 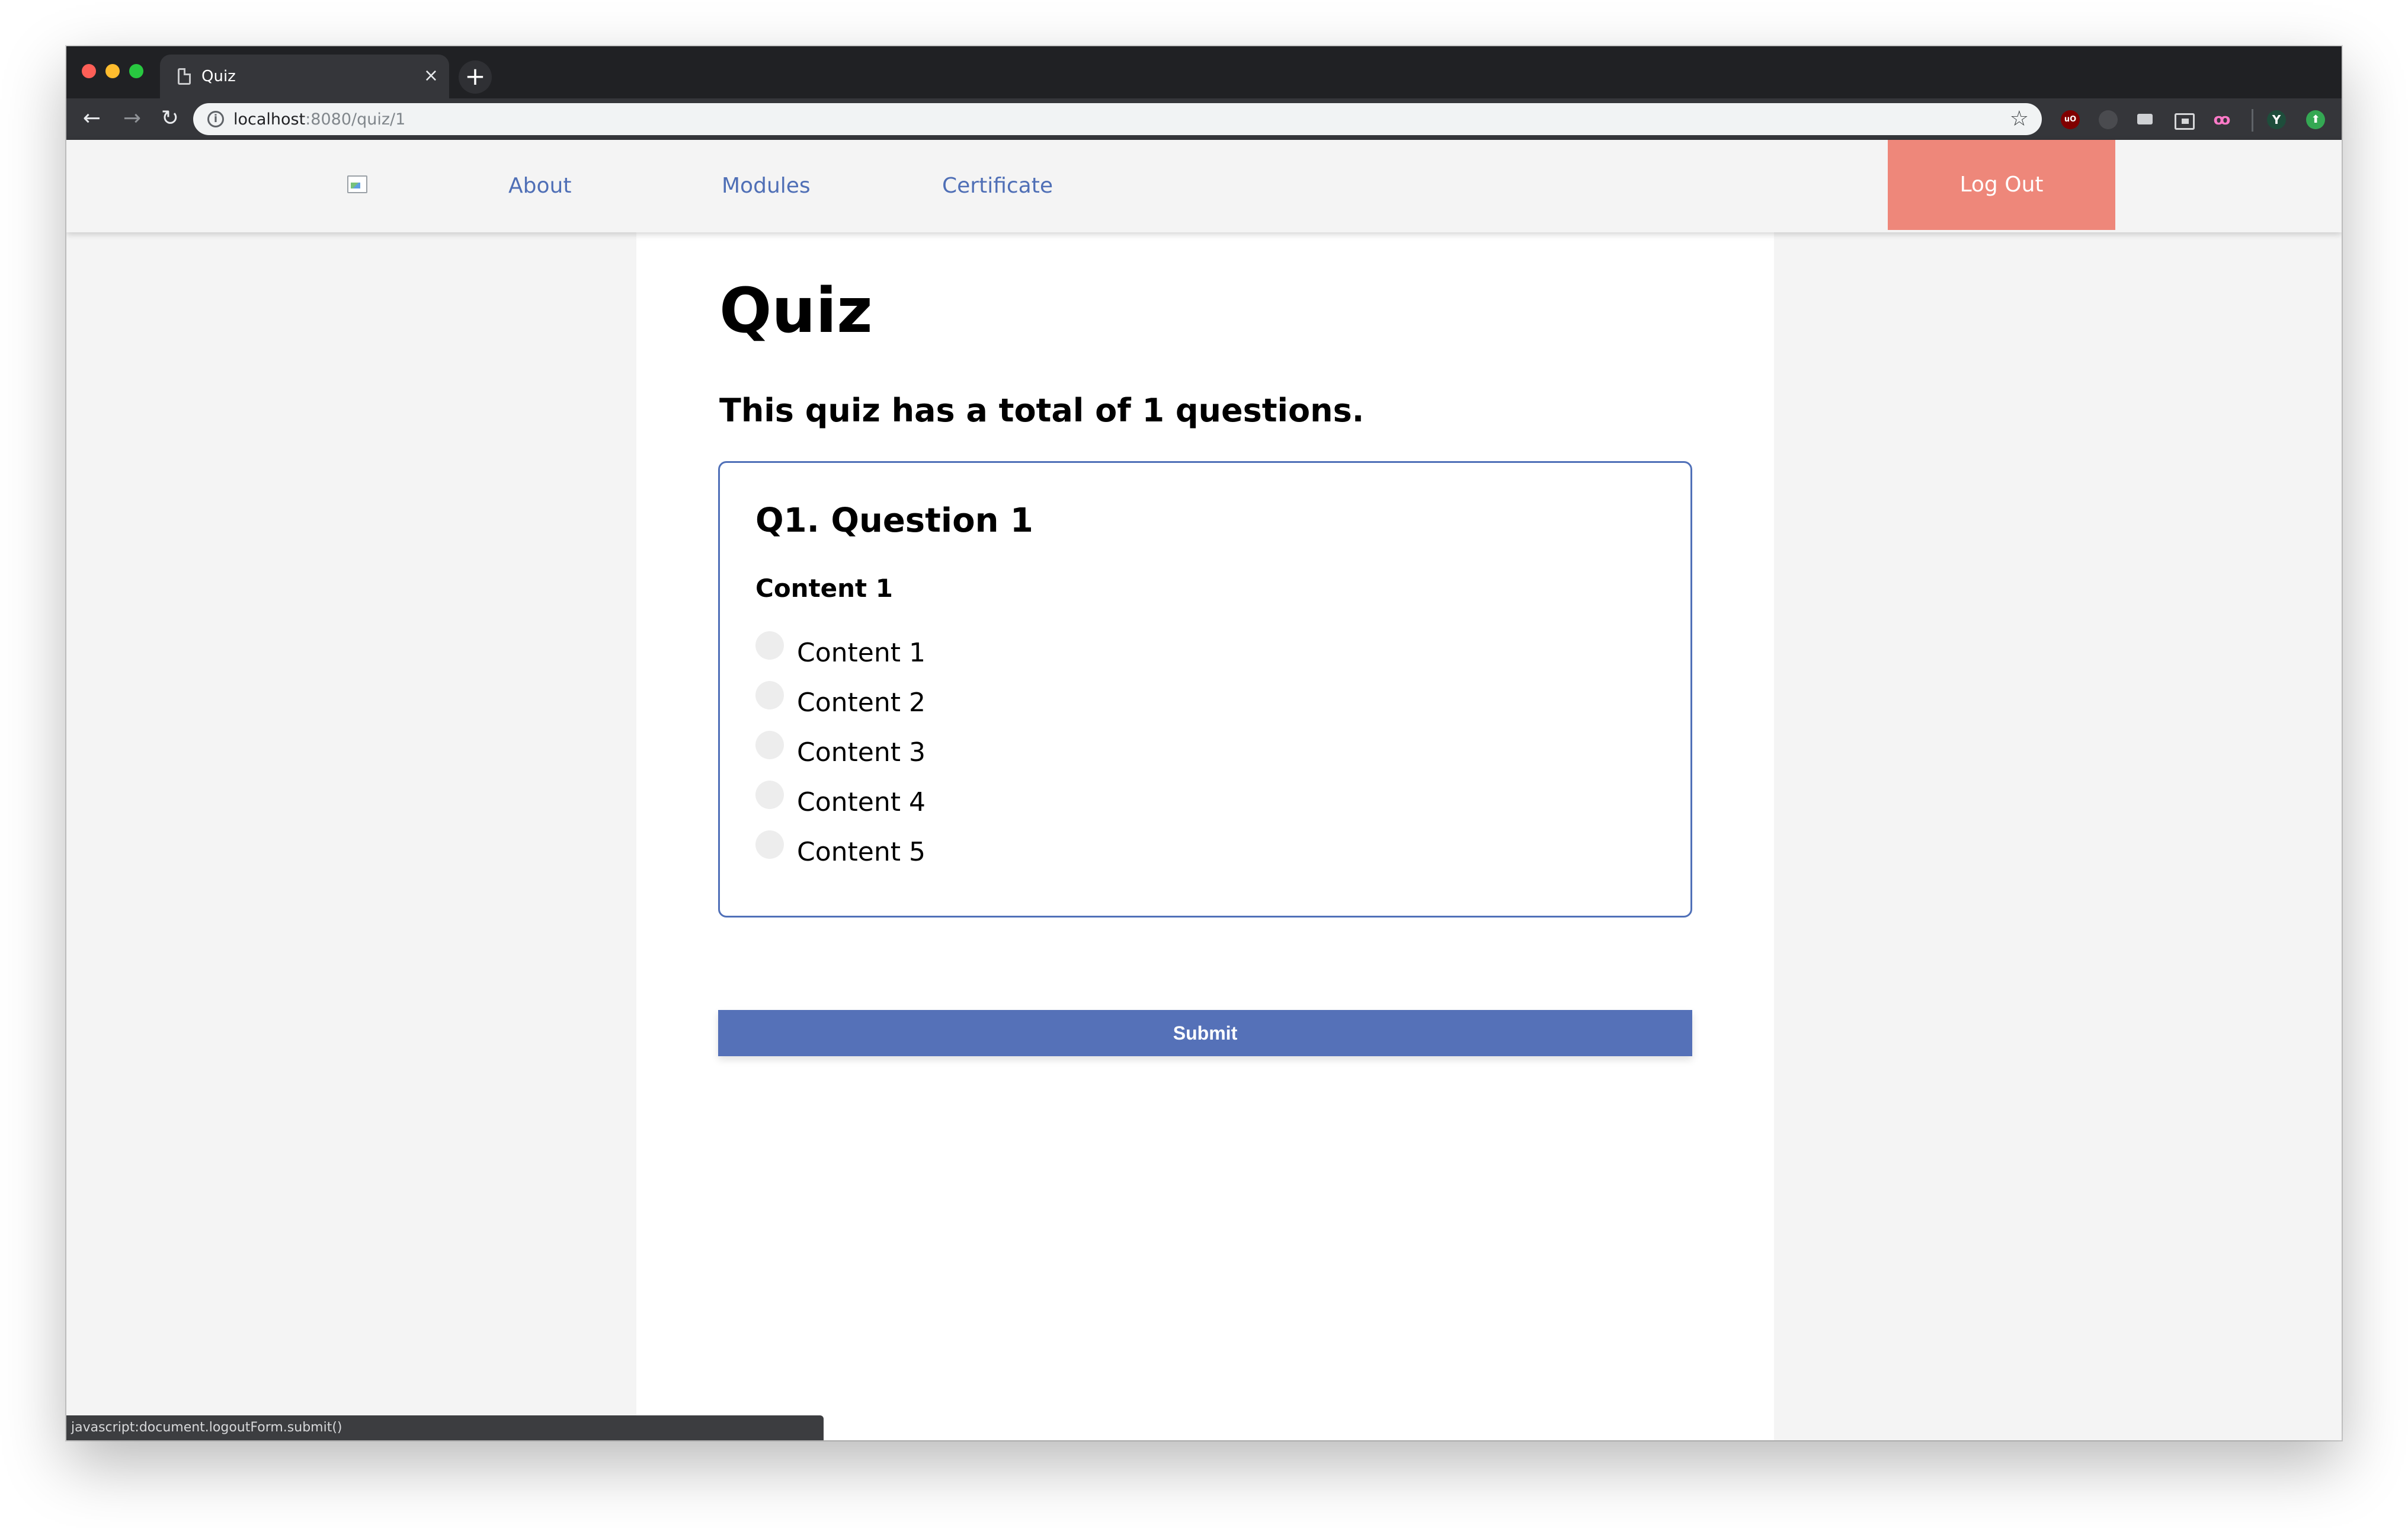 I want to click on url-text: localhost:8080/quiz/1, so click(x=319, y=120).